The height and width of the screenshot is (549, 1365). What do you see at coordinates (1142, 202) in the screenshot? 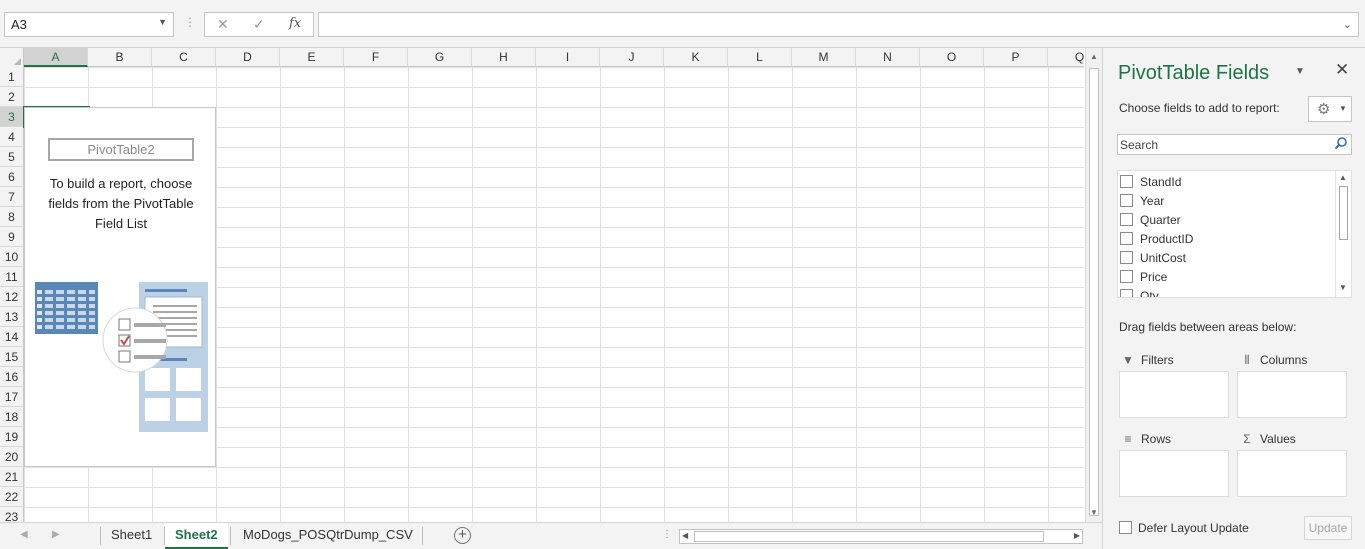
I see `field-year: Year` at bounding box center [1142, 202].